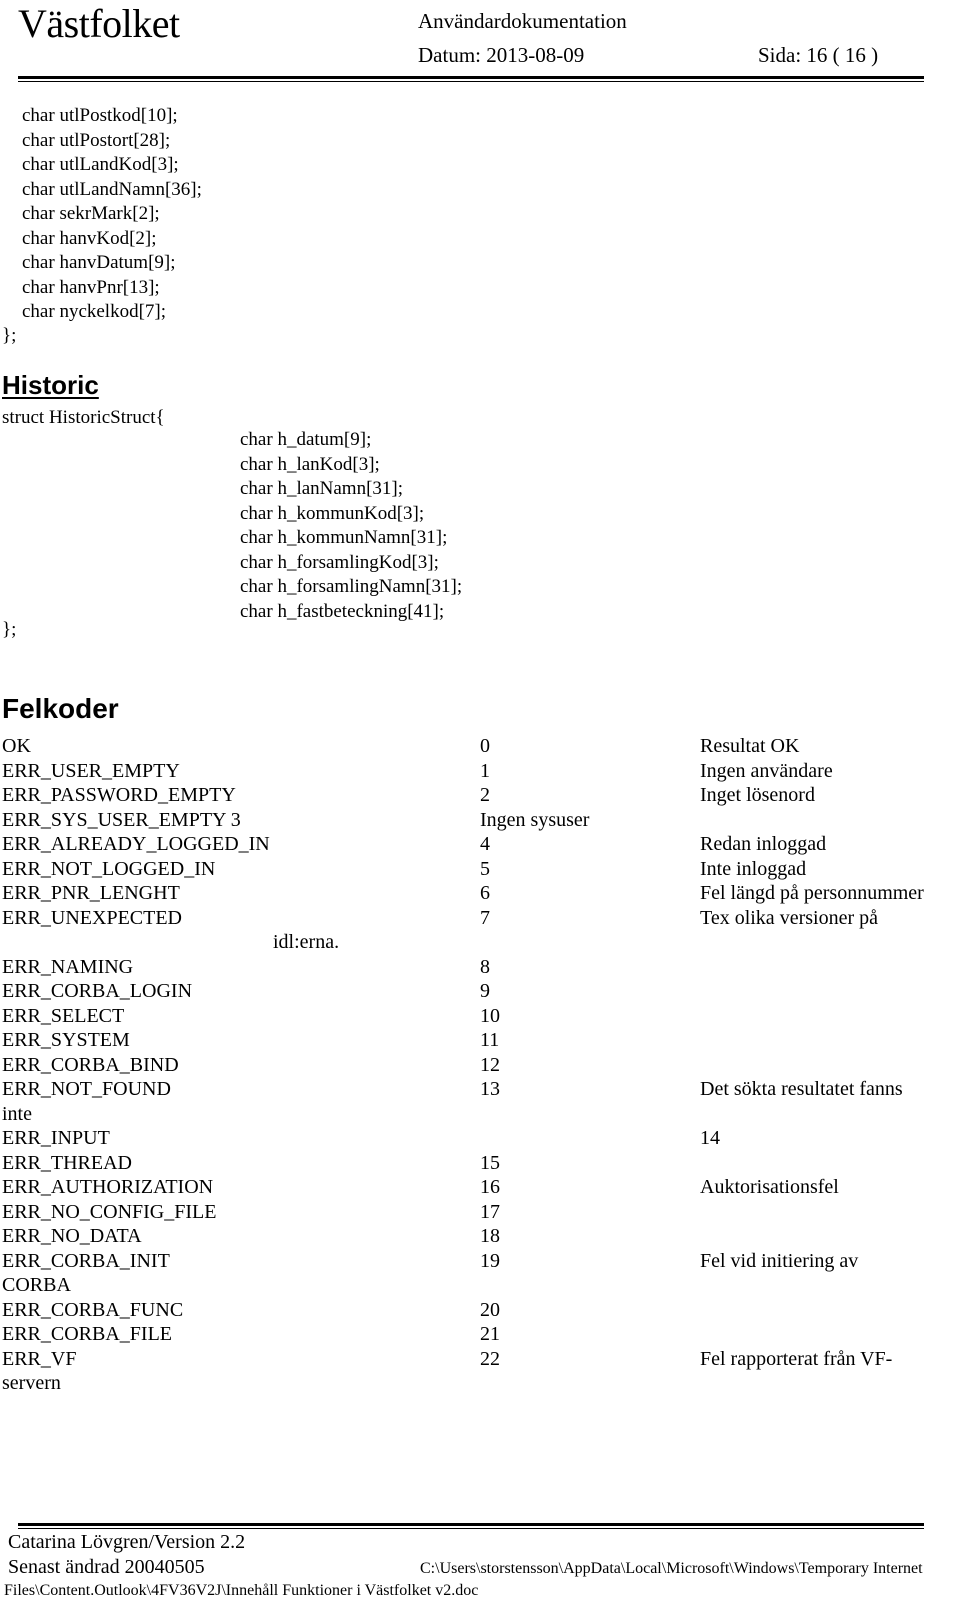 The width and height of the screenshot is (960, 1601). Describe the element at coordinates (121, 819) in the screenshot. I see `error-code-name: ERR_SYS_USER_EMPTY 3` at that location.